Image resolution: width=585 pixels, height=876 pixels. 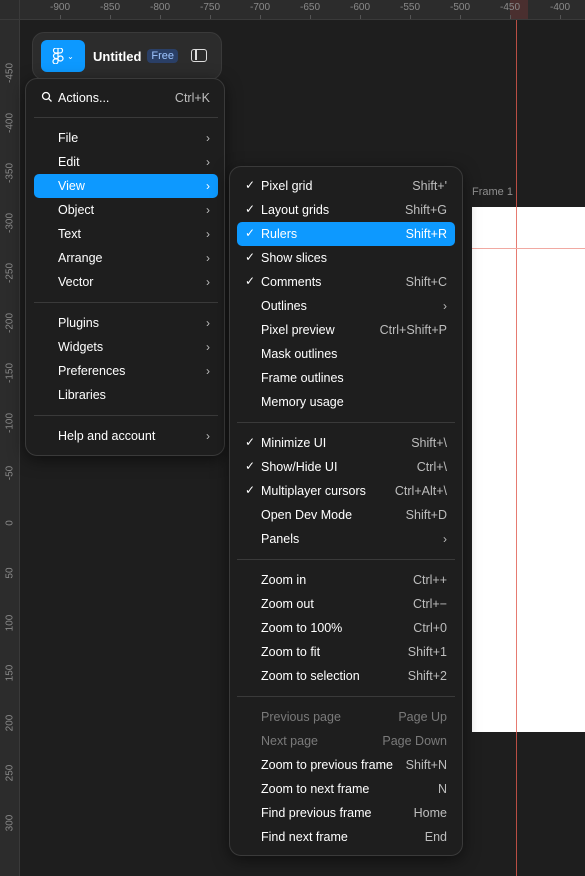 What do you see at coordinates (426, 234) in the screenshot?
I see `menu-item-shortcut: Shift+R` at bounding box center [426, 234].